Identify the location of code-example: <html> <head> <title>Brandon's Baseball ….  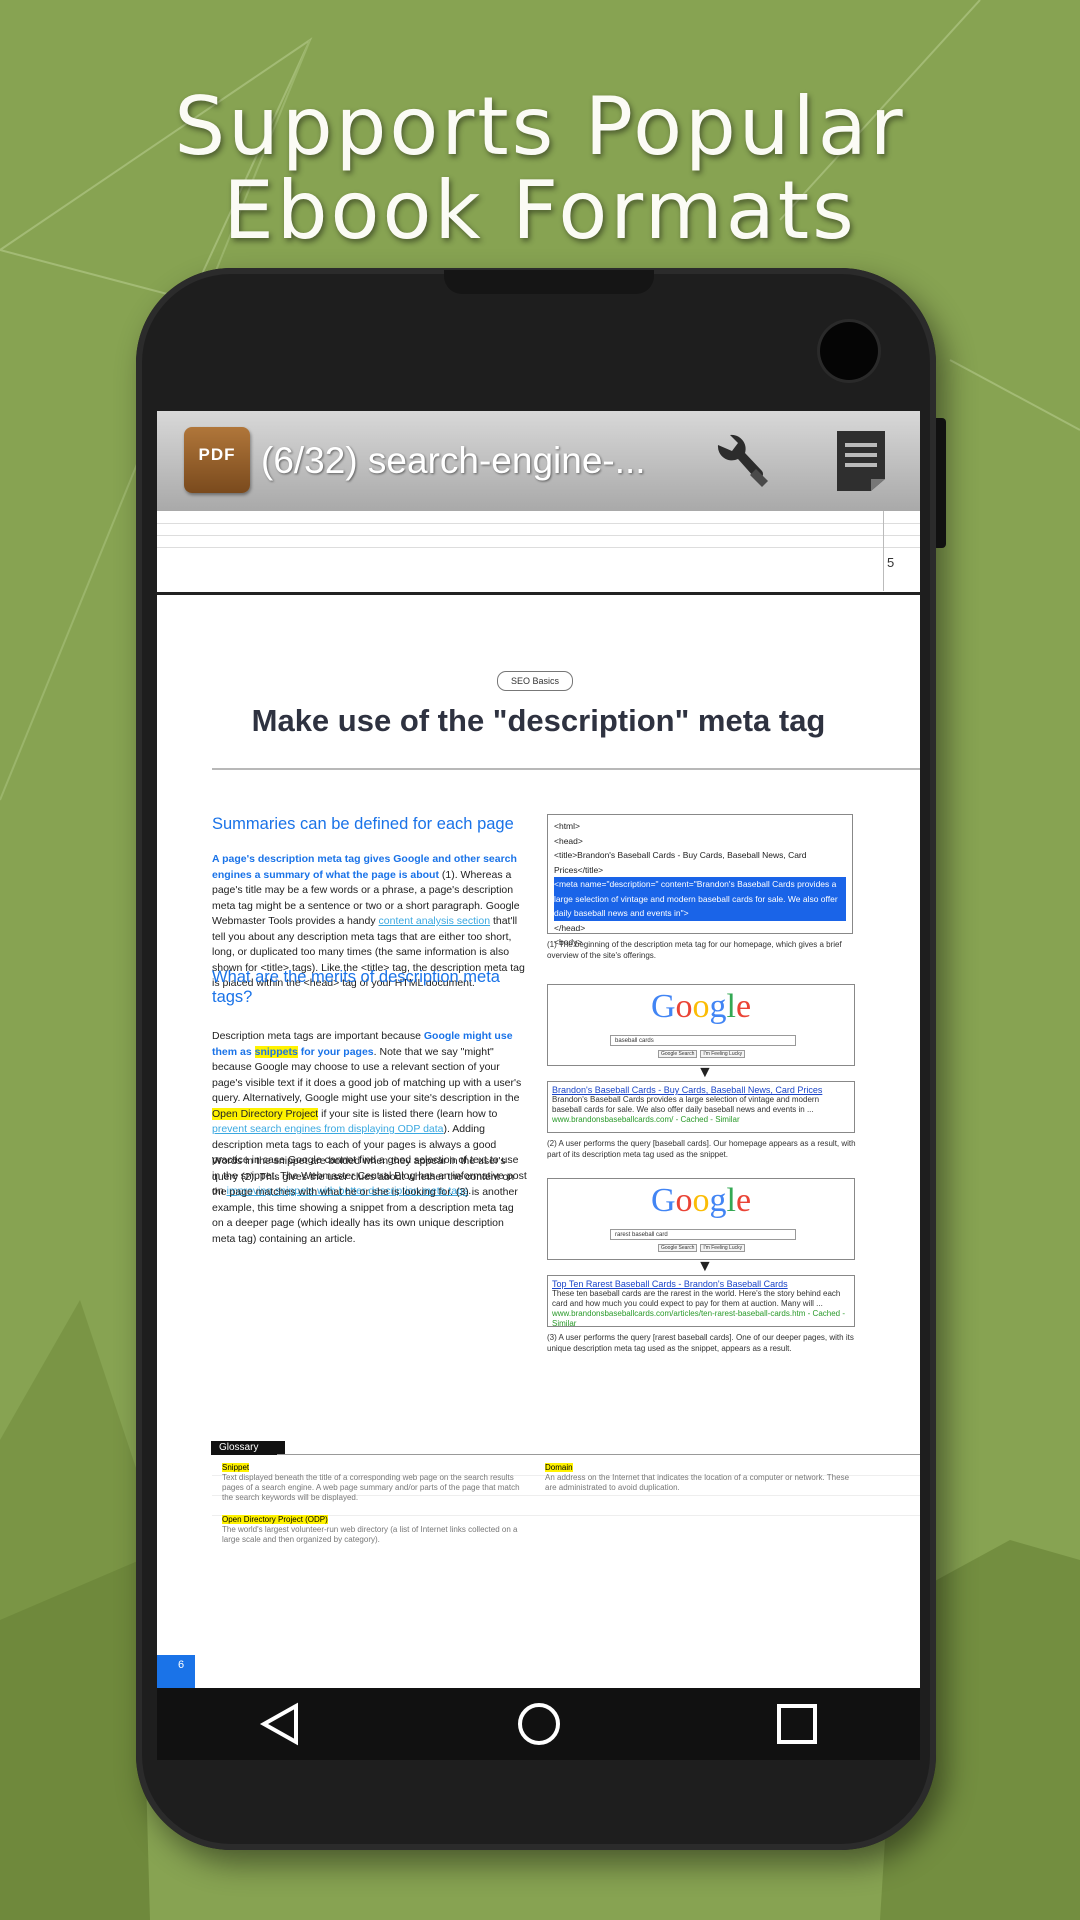
(700, 880).